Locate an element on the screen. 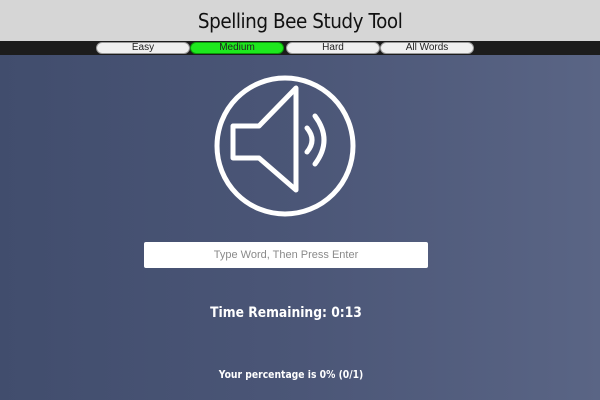 This screenshot has width=600, height=400. speaker-icon is located at coordinates (285, 146).